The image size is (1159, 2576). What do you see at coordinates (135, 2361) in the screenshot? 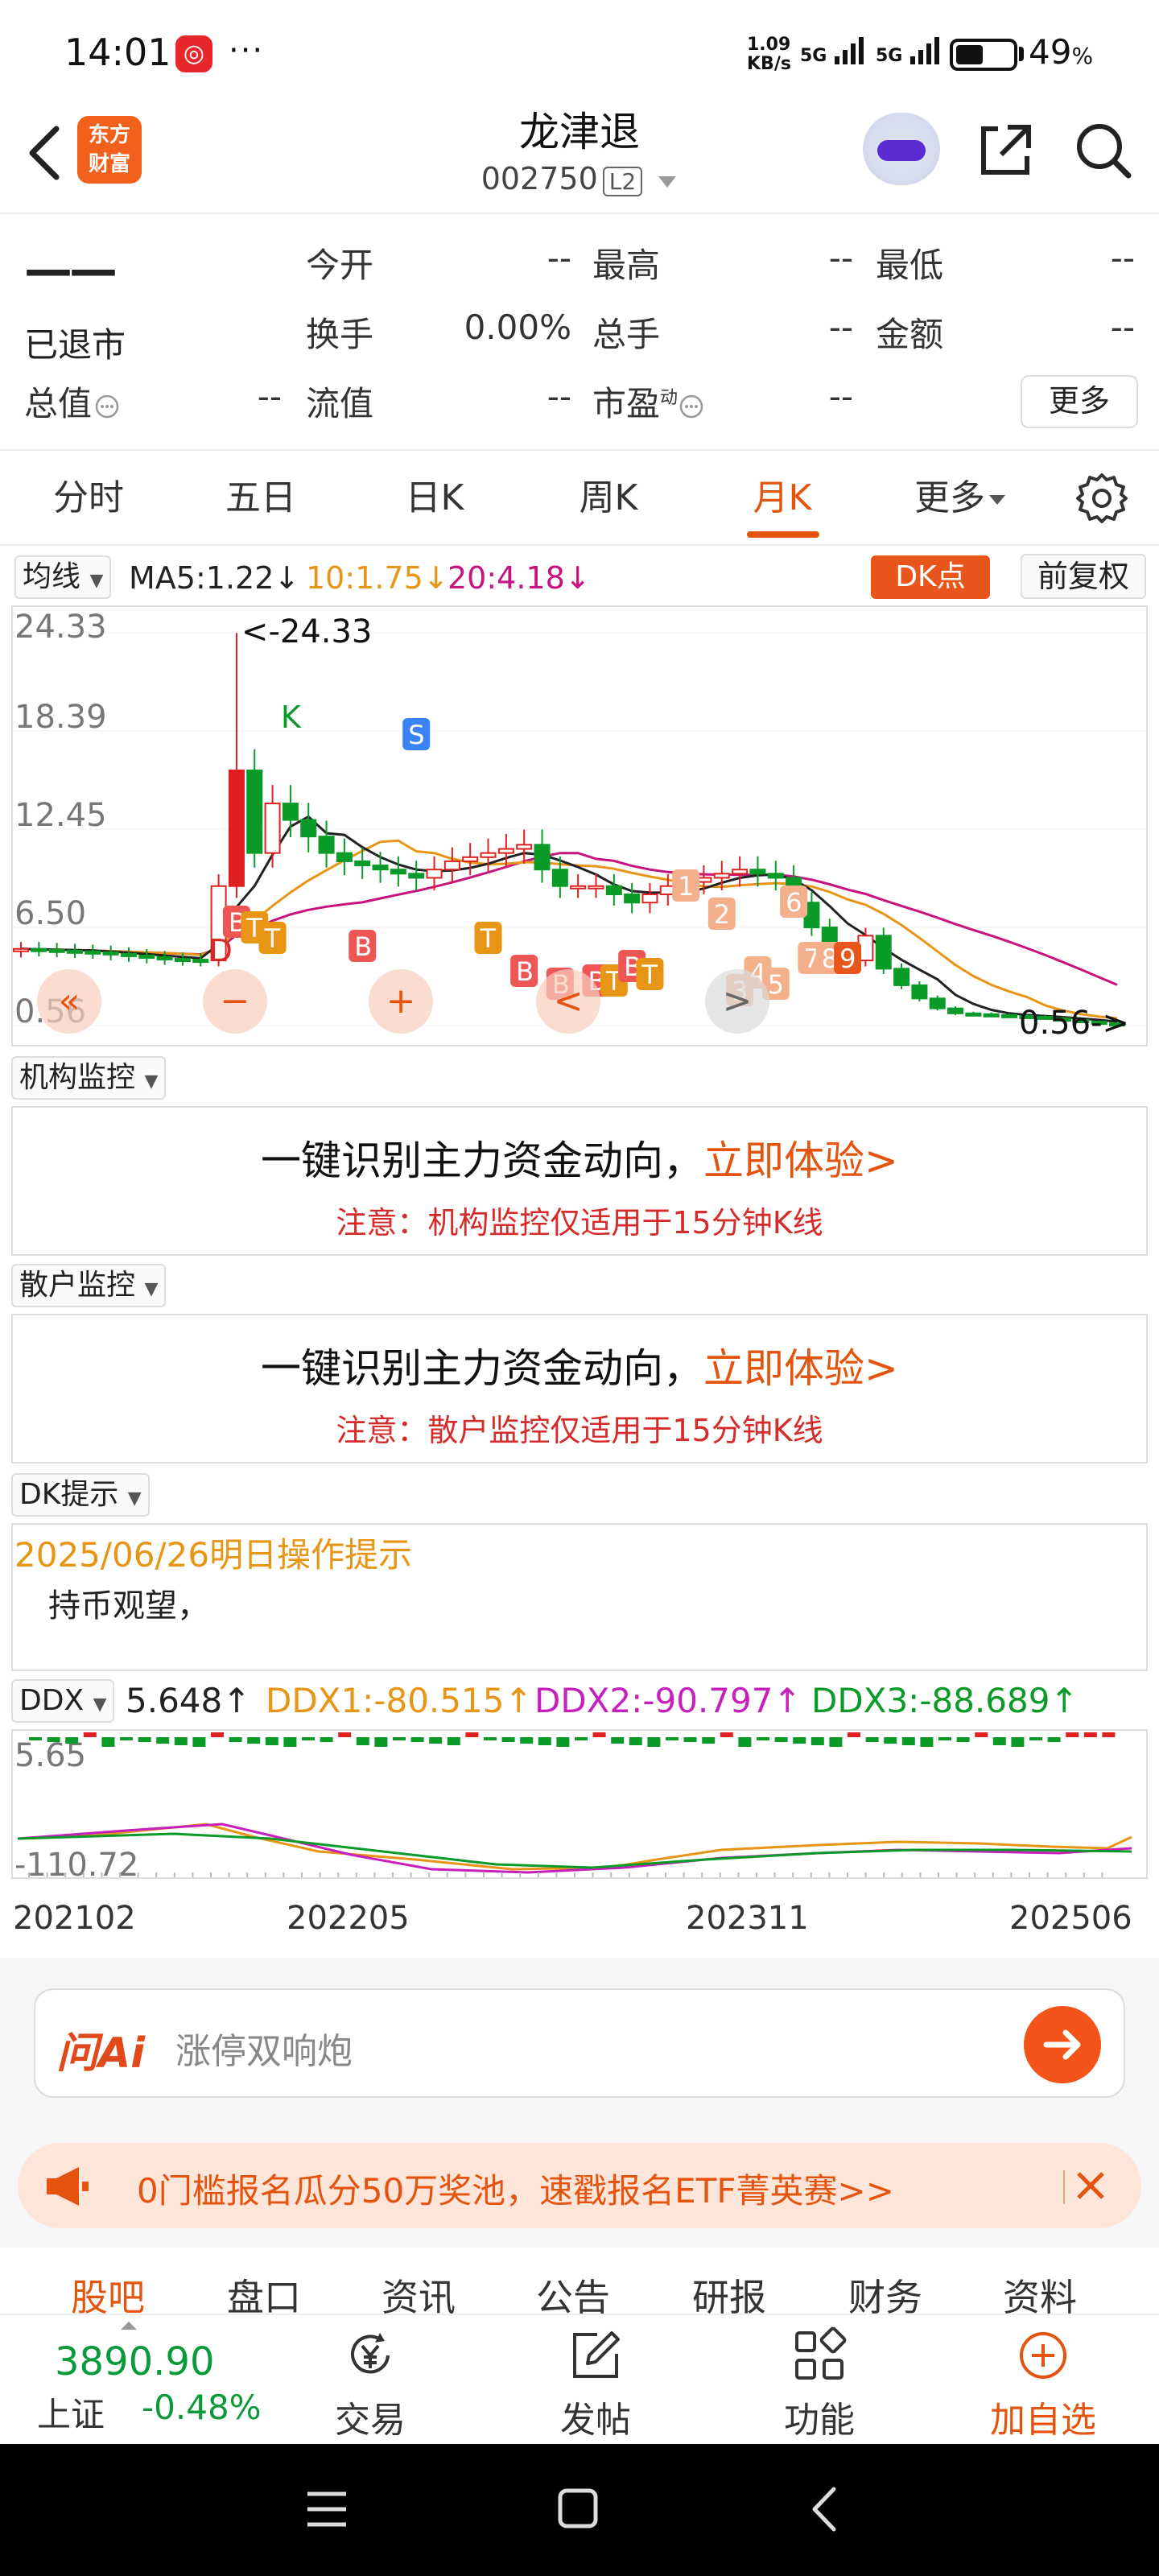
I see `index-value: 3890.90` at bounding box center [135, 2361].